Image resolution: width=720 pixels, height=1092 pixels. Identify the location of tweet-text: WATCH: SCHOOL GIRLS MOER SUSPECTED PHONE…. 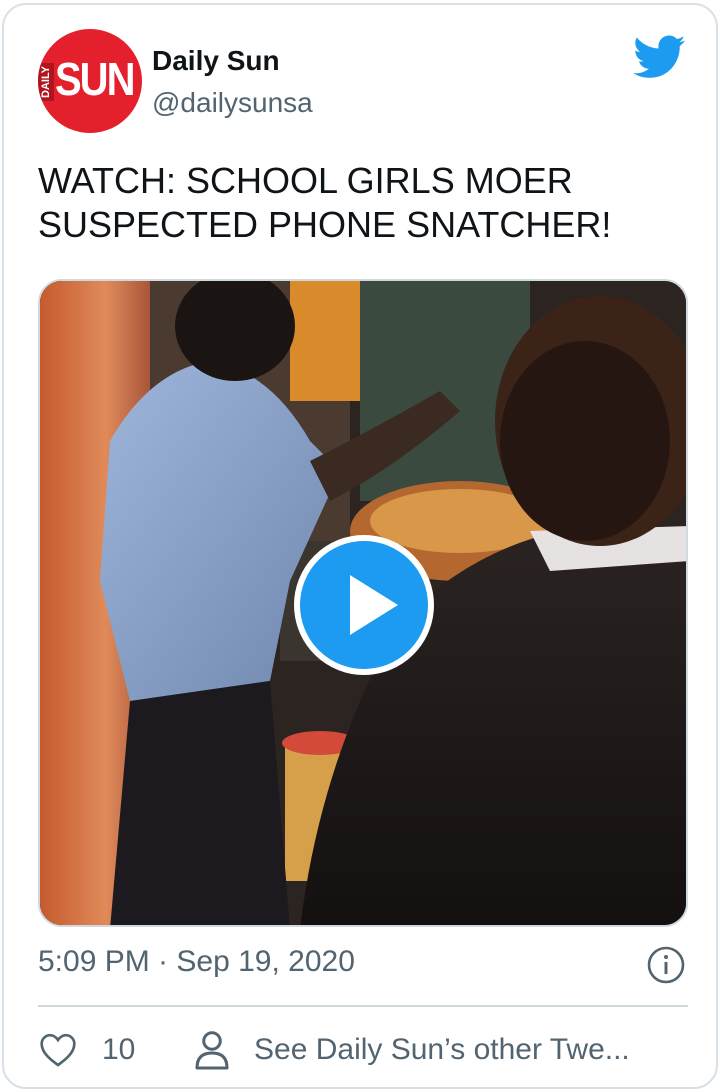
(325, 202).